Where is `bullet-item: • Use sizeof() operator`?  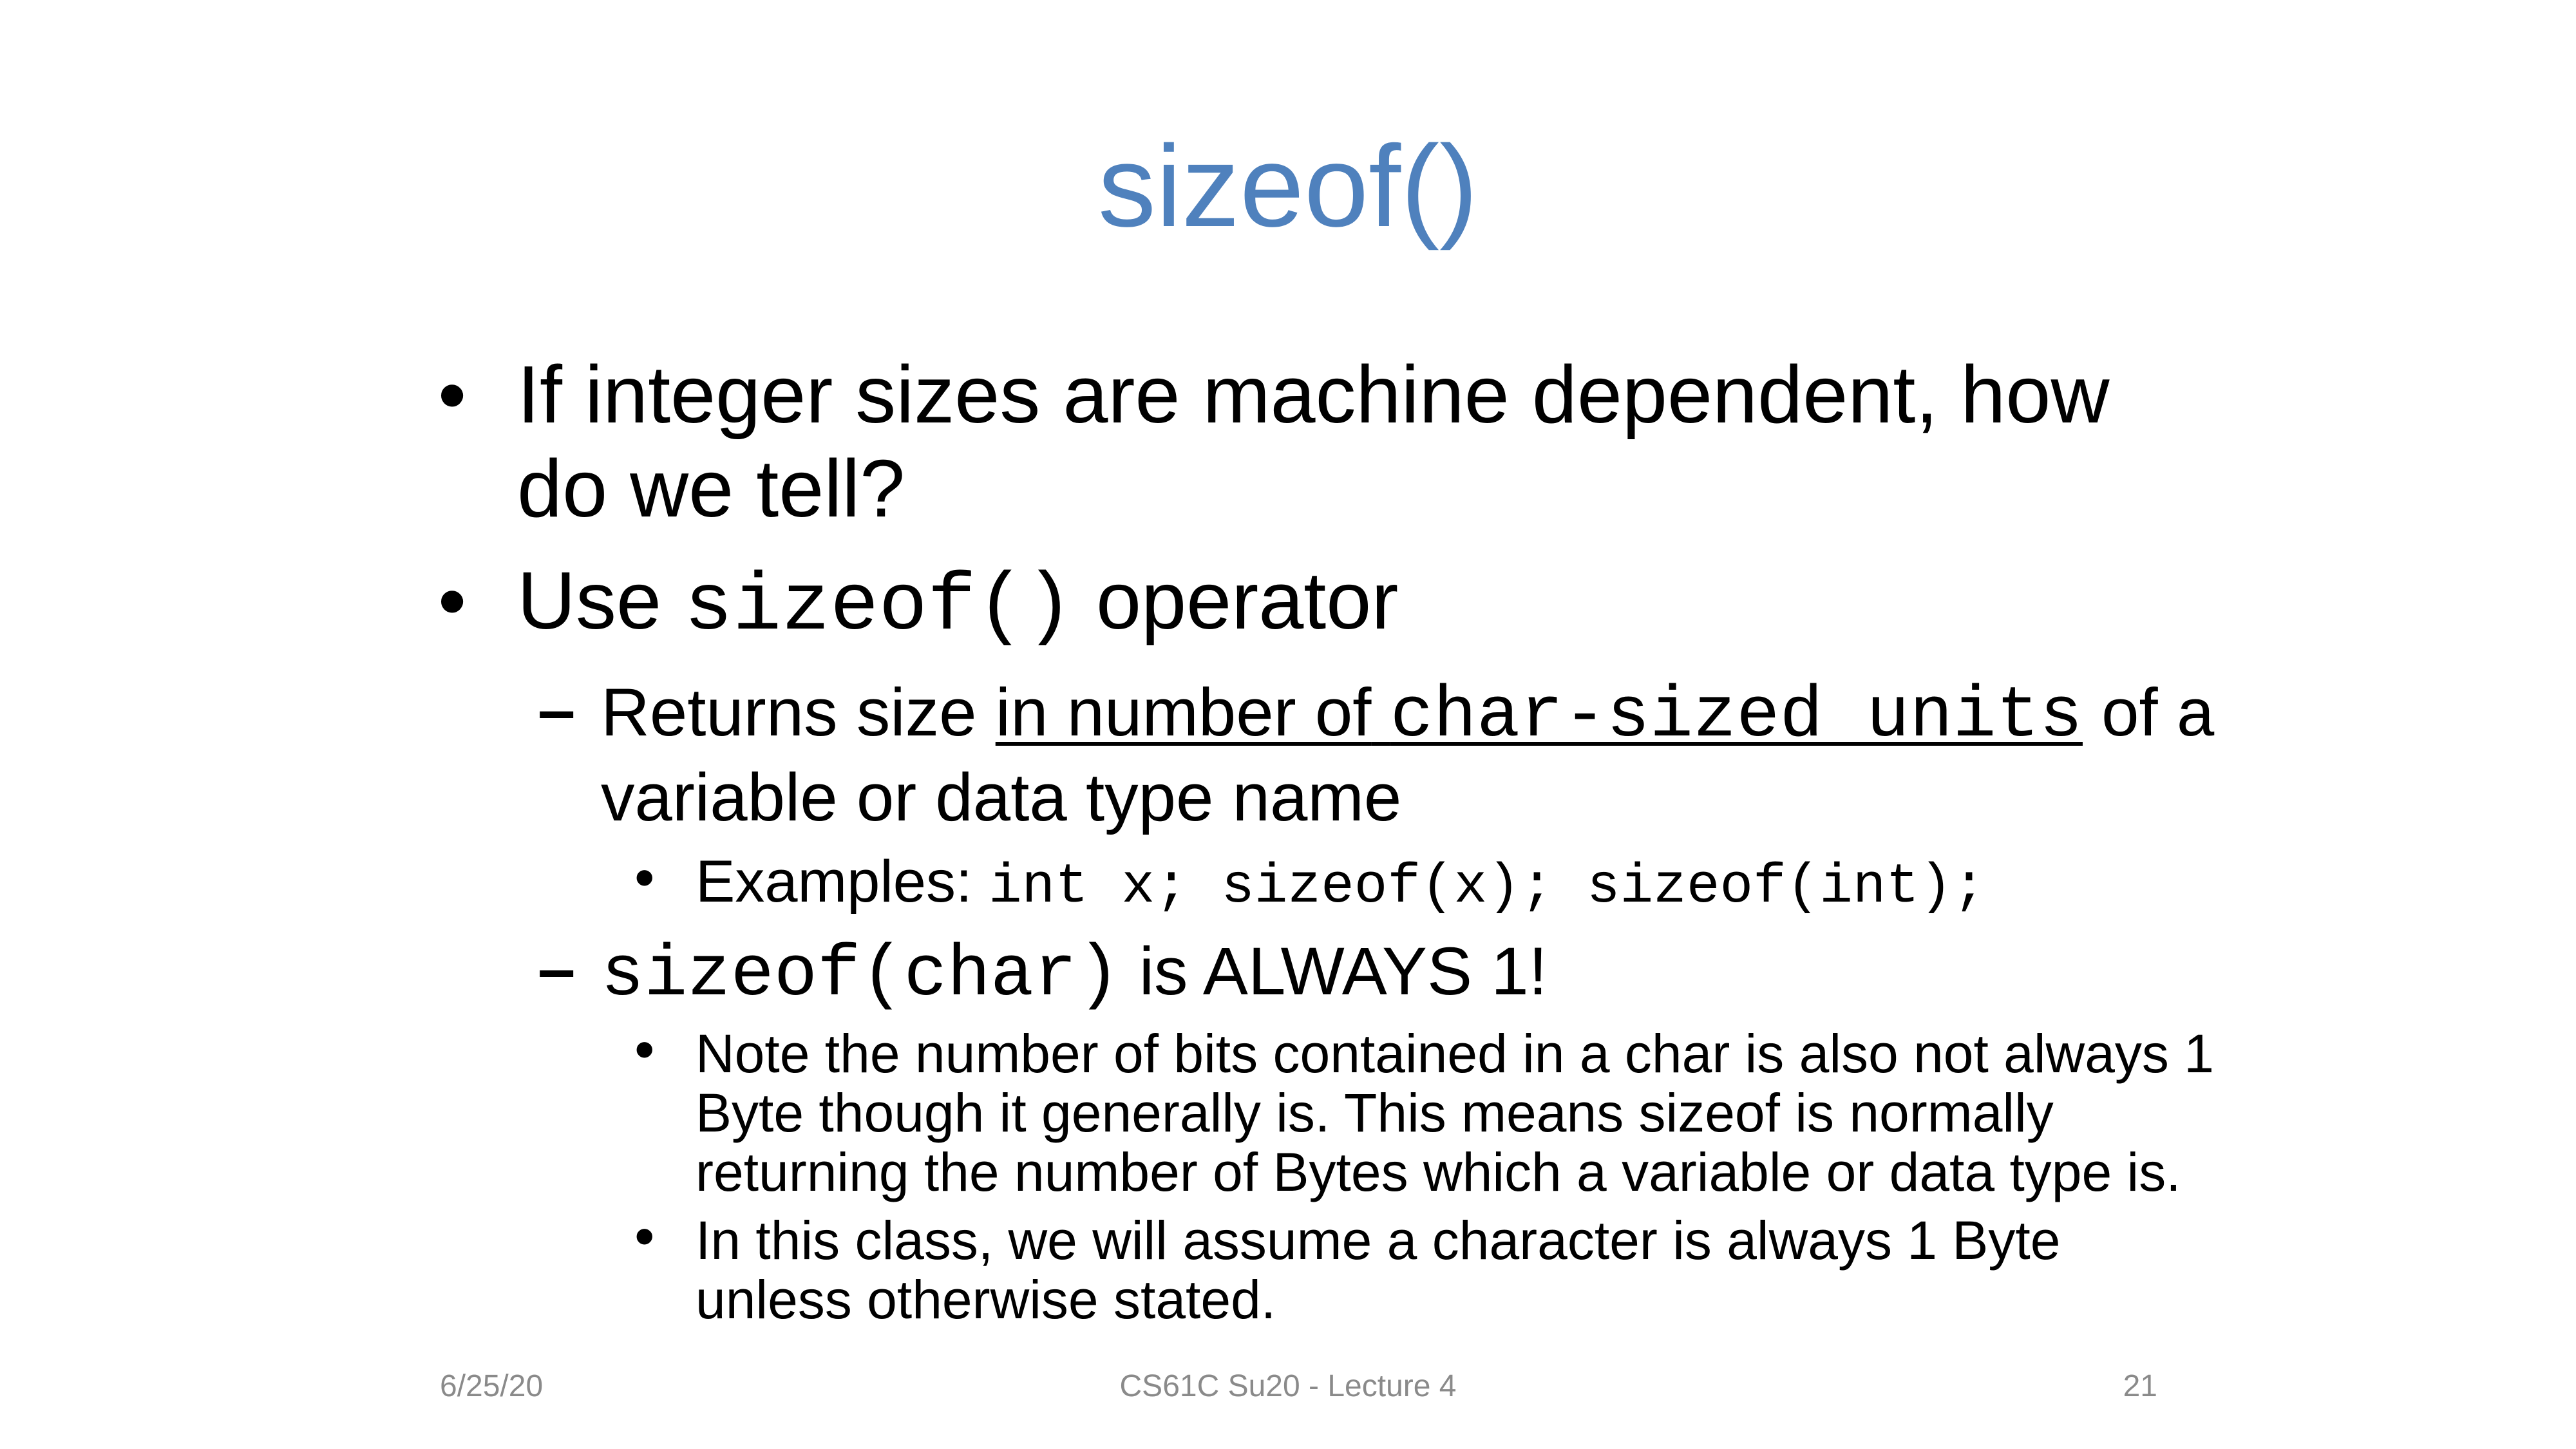 bullet-item: • Use sizeof() operator is located at coordinates (1326, 604).